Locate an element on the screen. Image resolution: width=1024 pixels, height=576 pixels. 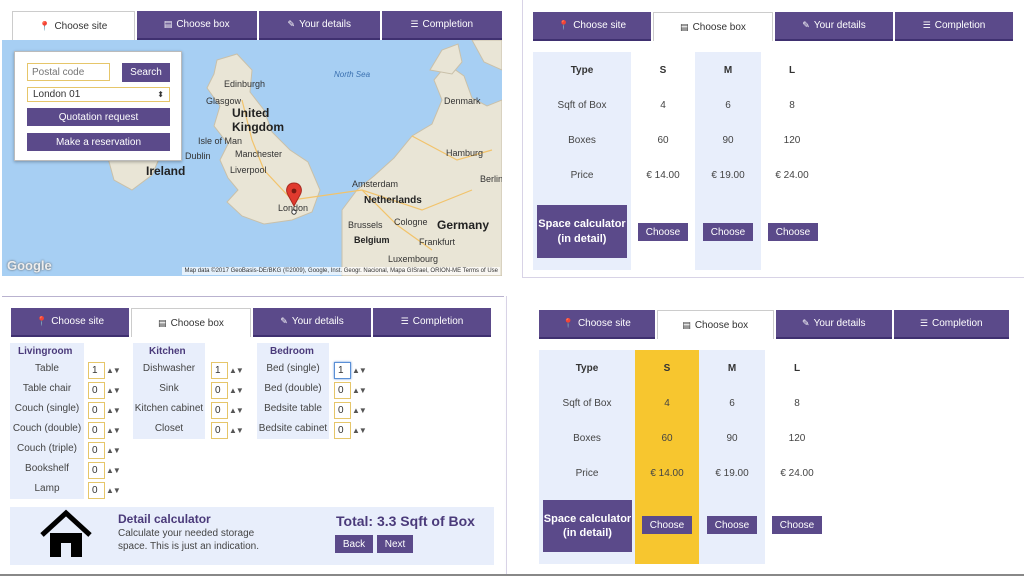
size-boxes: 120 is located at coordinates (797, 438).